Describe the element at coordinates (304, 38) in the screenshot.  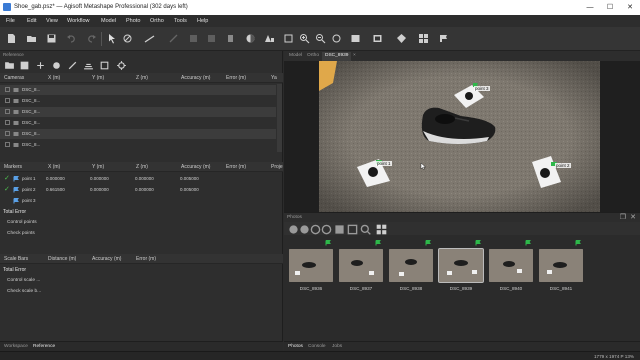
I see `zoom-in-icon` at that location.